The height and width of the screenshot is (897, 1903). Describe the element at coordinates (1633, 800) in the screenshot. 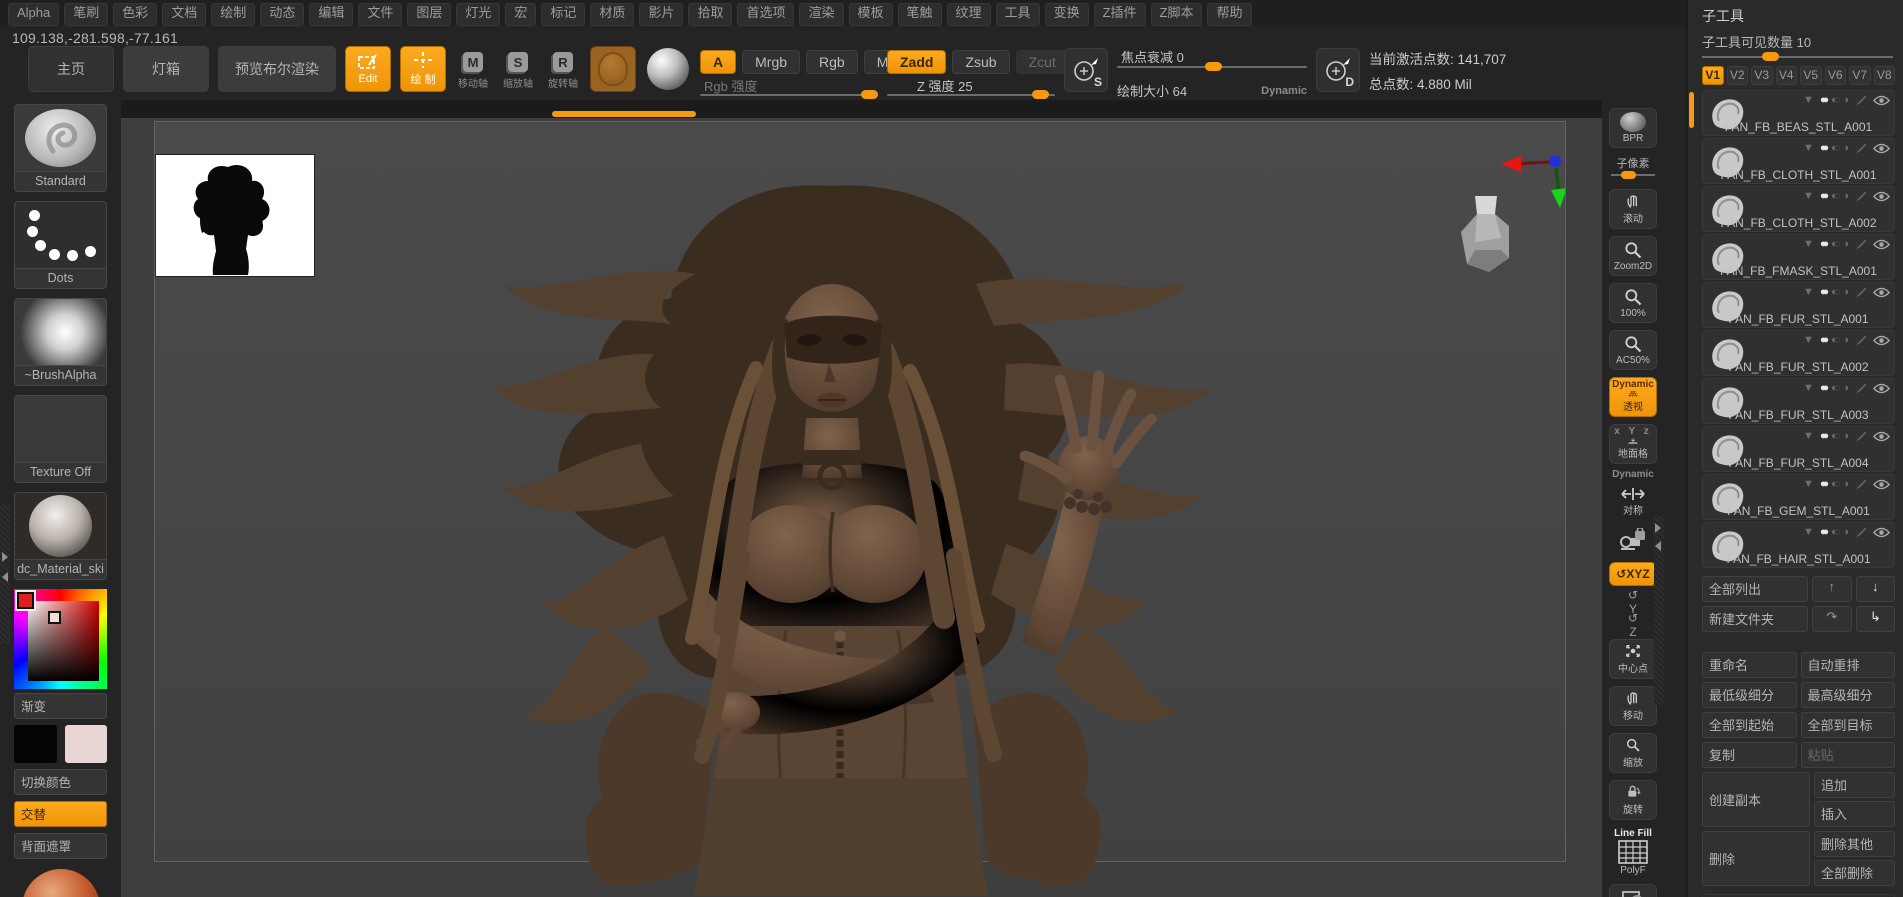

I see `rotate-canvas-button: 旋转` at that location.